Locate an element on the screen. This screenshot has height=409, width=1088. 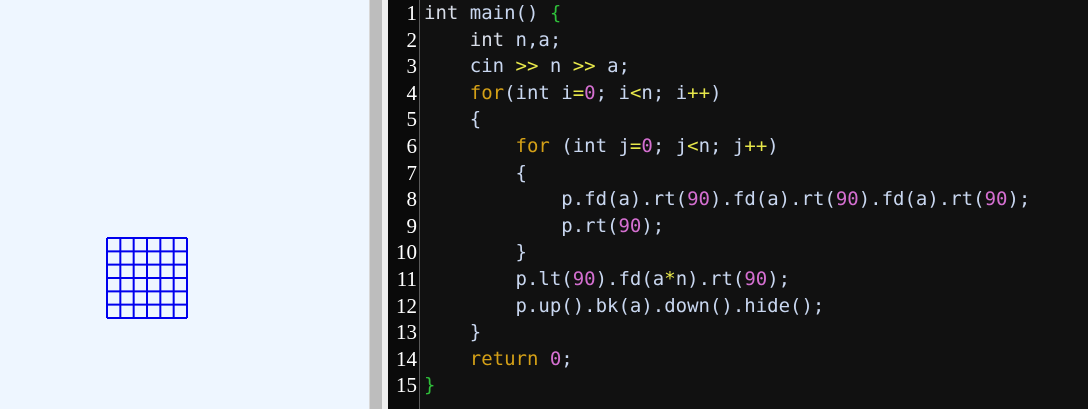
line-number: 10 is located at coordinates (406, 252).